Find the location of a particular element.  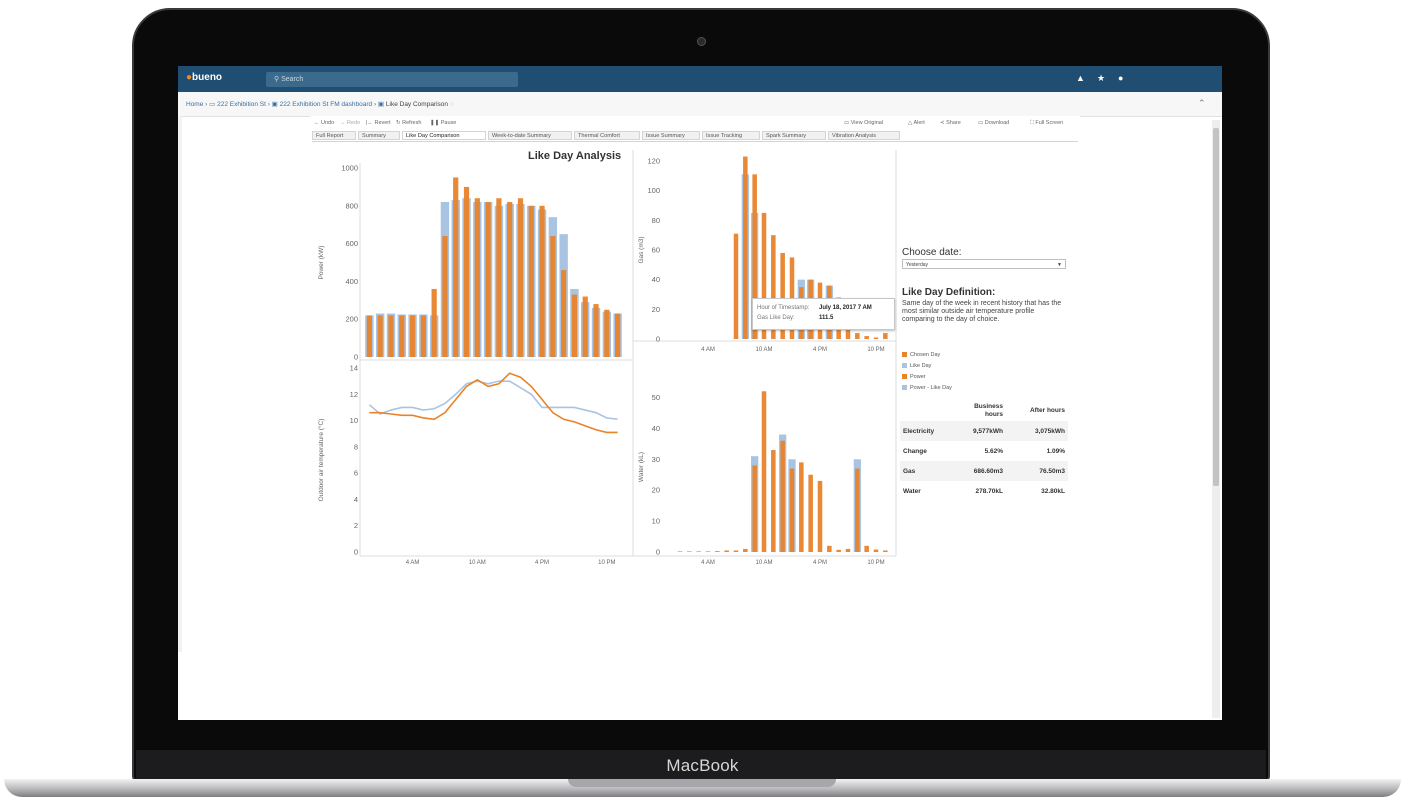

y-tick-label: 6 is located at coordinates (356, 473).